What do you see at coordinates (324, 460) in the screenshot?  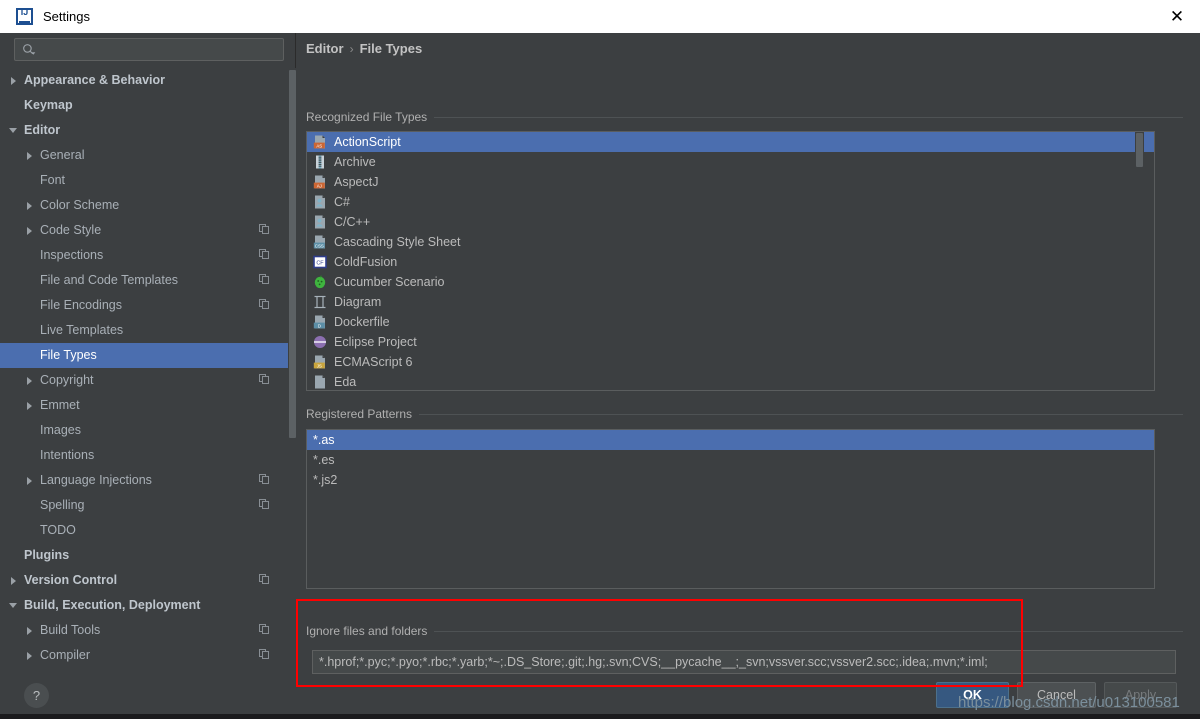 I see `pattern-label: *.es` at bounding box center [324, 460].